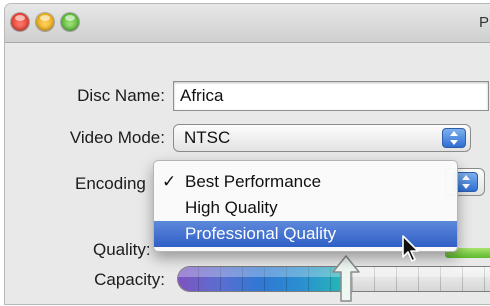 This screenshot has width=490, height=306. What do you see at coordinates (70, 22) in the screenshot?
I see `zoom-button` at bounding box center [70, 22].